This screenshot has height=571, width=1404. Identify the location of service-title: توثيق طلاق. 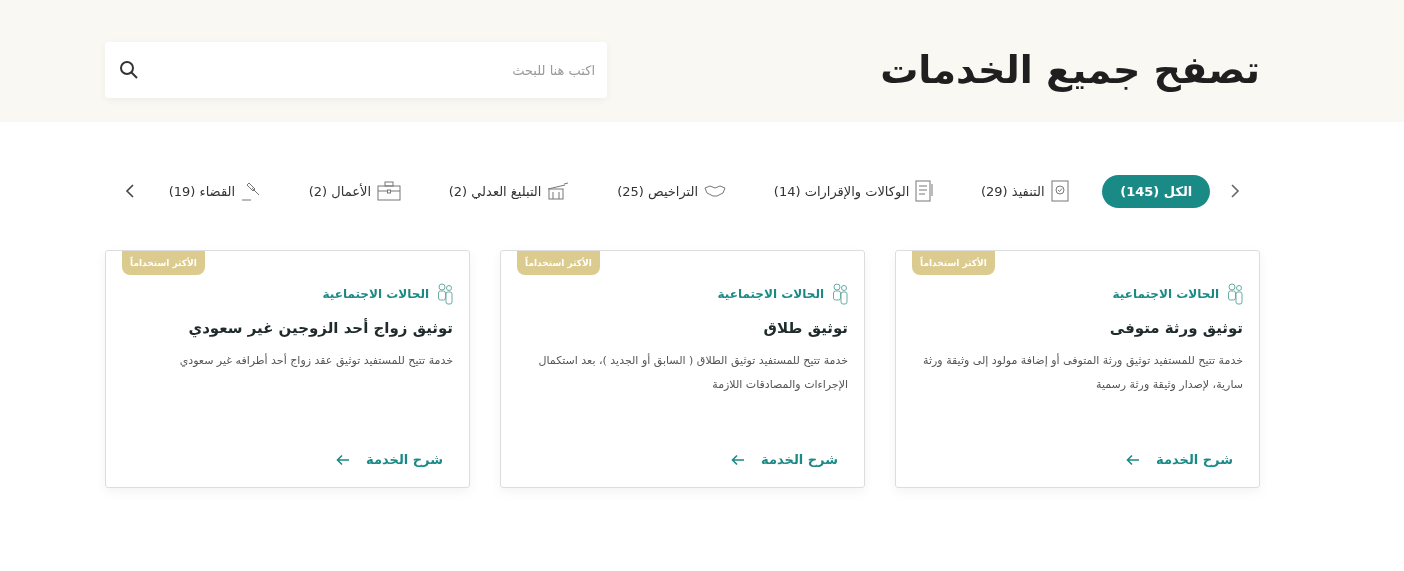
(805, 328).